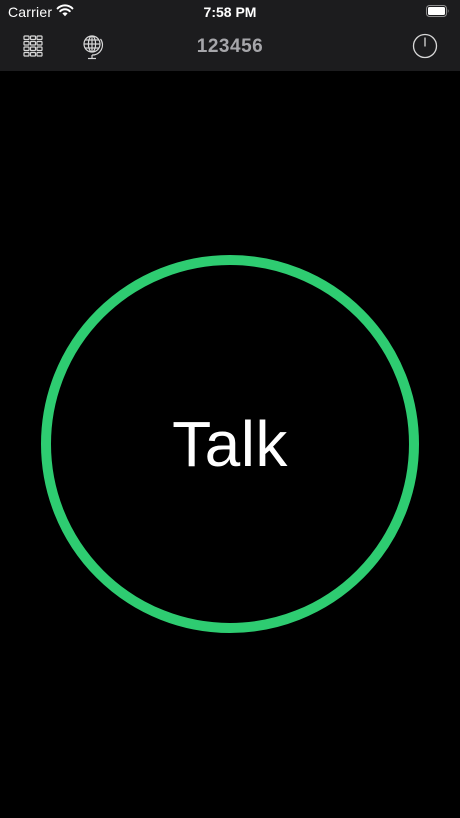 The image size is (460, 818). I want to click on globe-icon, so click(93, 47).